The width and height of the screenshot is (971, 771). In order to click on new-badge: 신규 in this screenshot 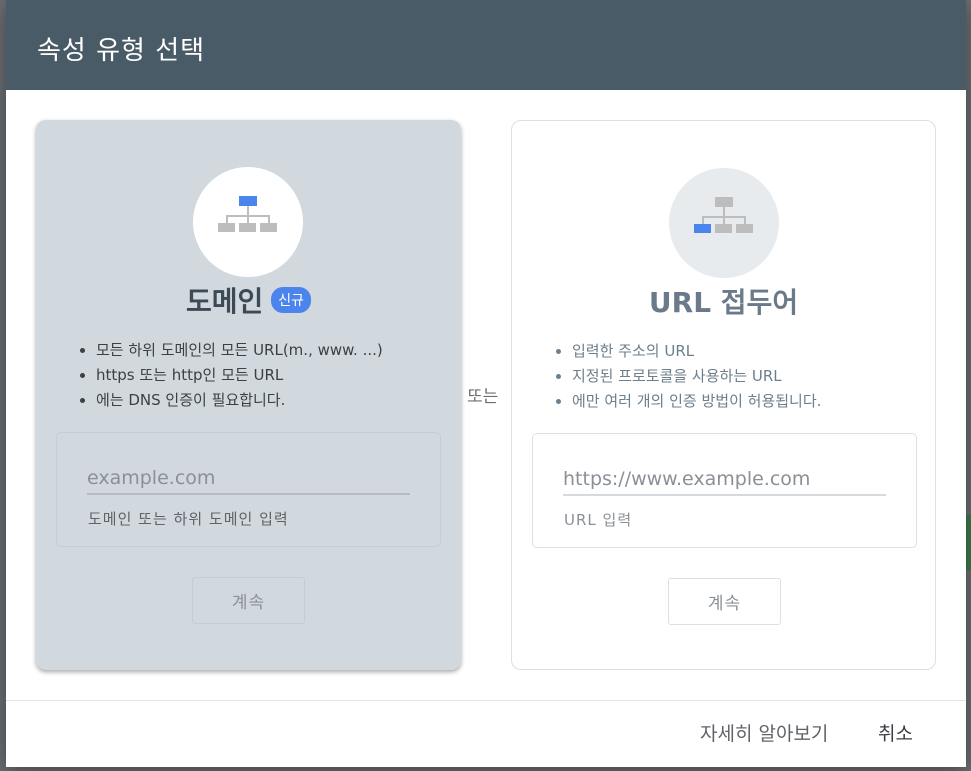, I will do `click(291, 300)`.